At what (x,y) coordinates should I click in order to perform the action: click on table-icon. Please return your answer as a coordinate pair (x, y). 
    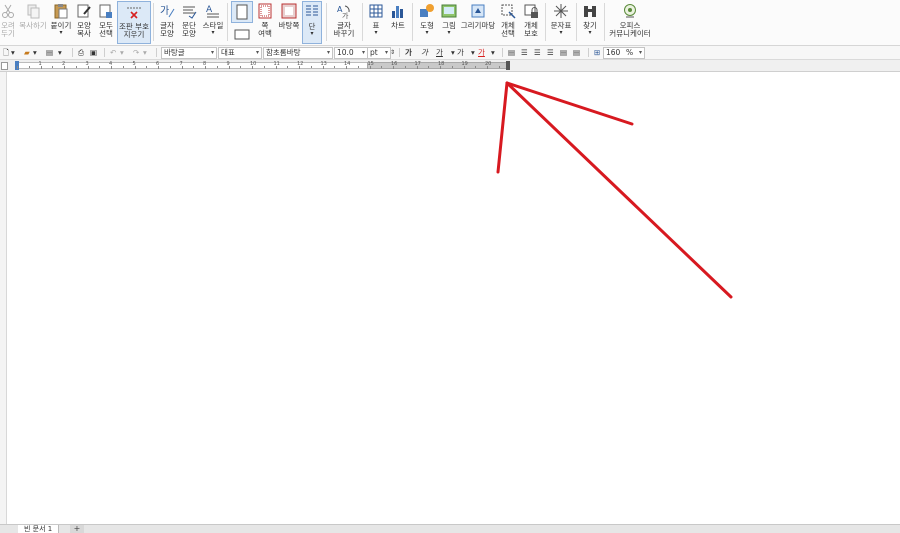
    Looking at the image, I should click on (376, 11).